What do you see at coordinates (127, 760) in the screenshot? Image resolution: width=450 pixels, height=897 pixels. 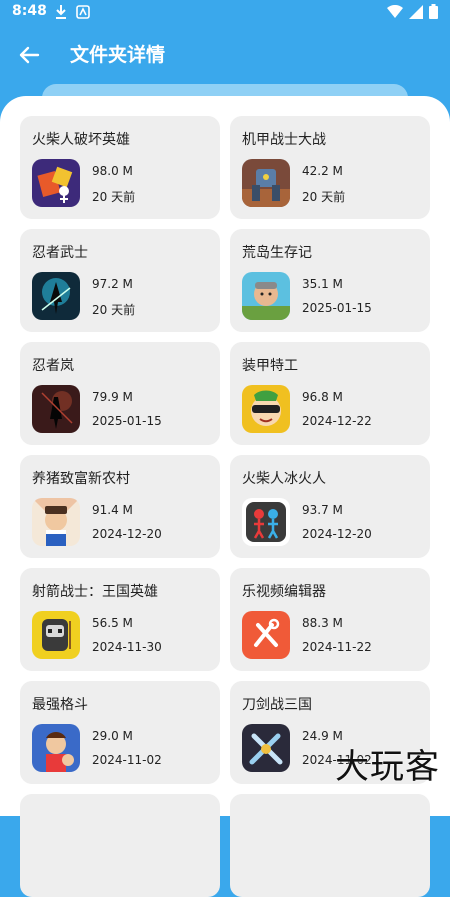 I see `app-date: 2024-11-02` at bounding box center [127, 760].